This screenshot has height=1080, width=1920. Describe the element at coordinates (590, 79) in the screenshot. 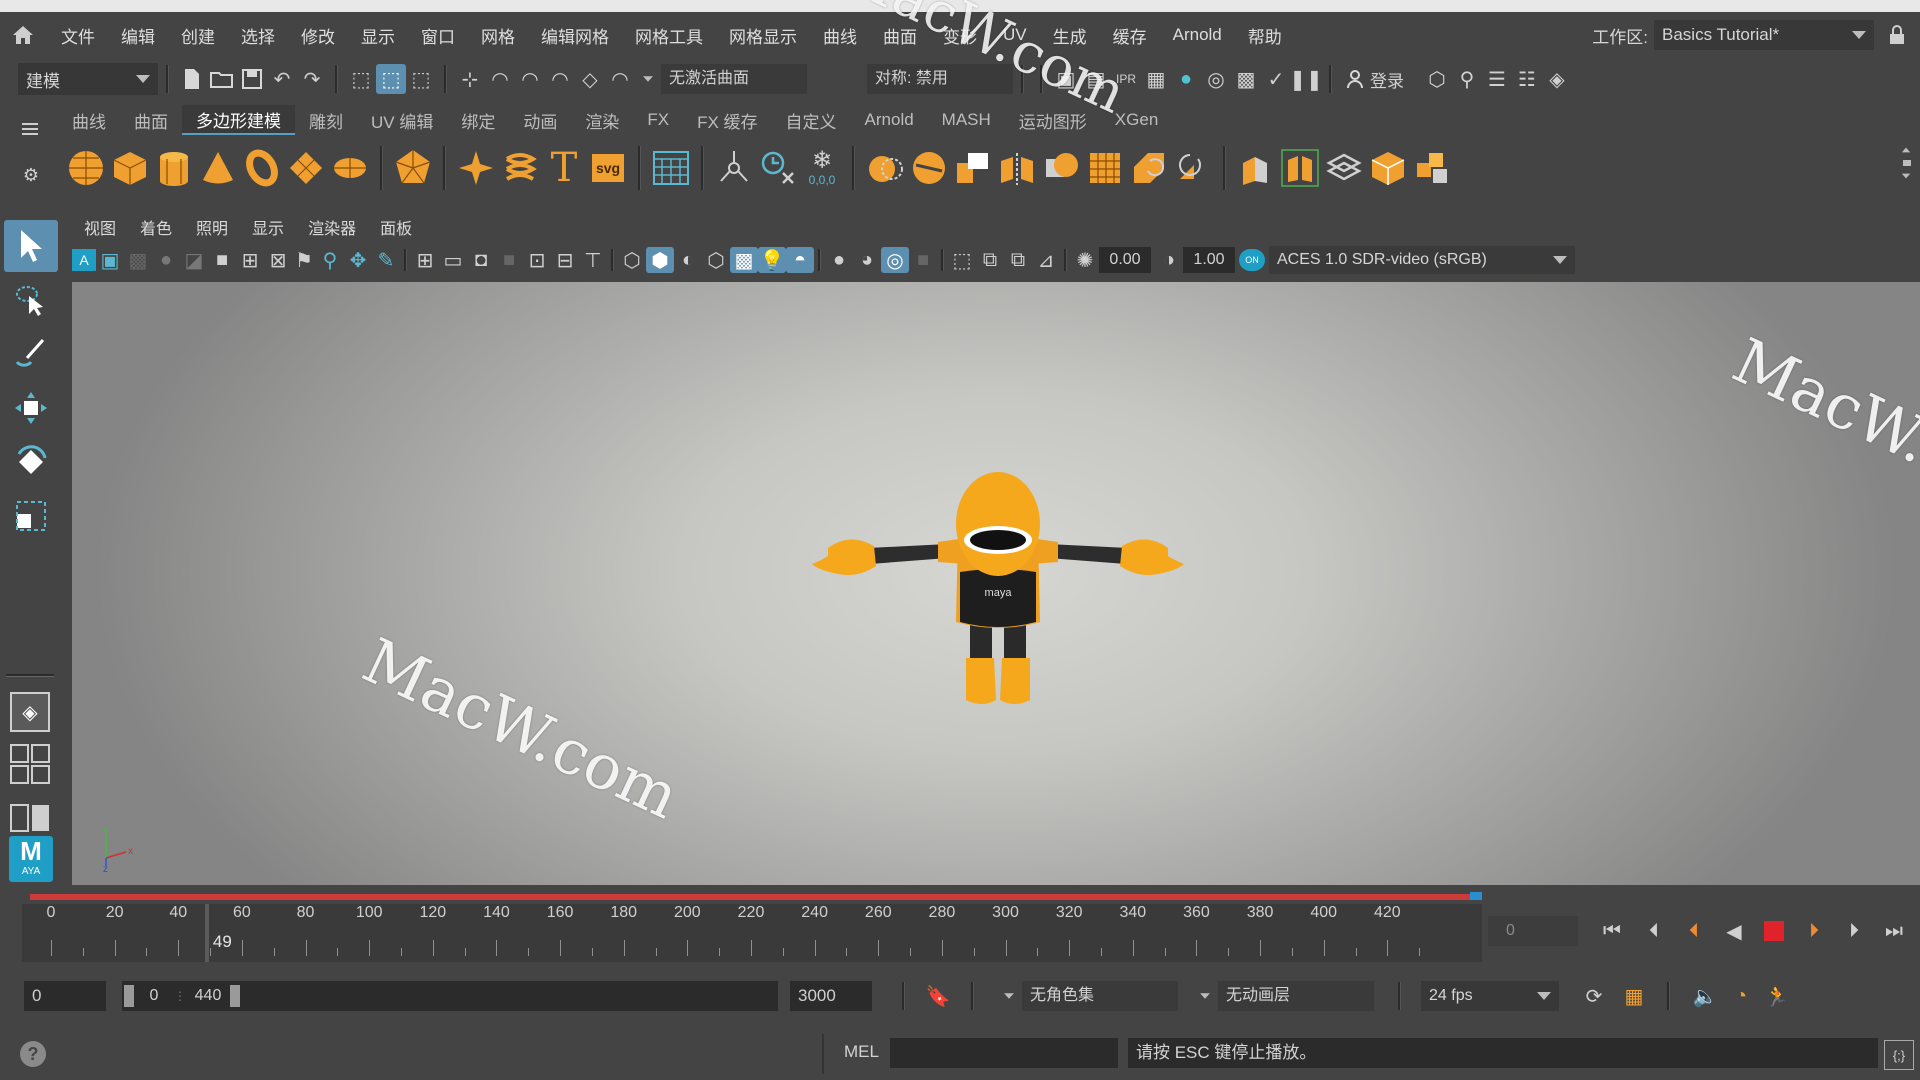

I see `snap-surface-icon: ◇` at that location.